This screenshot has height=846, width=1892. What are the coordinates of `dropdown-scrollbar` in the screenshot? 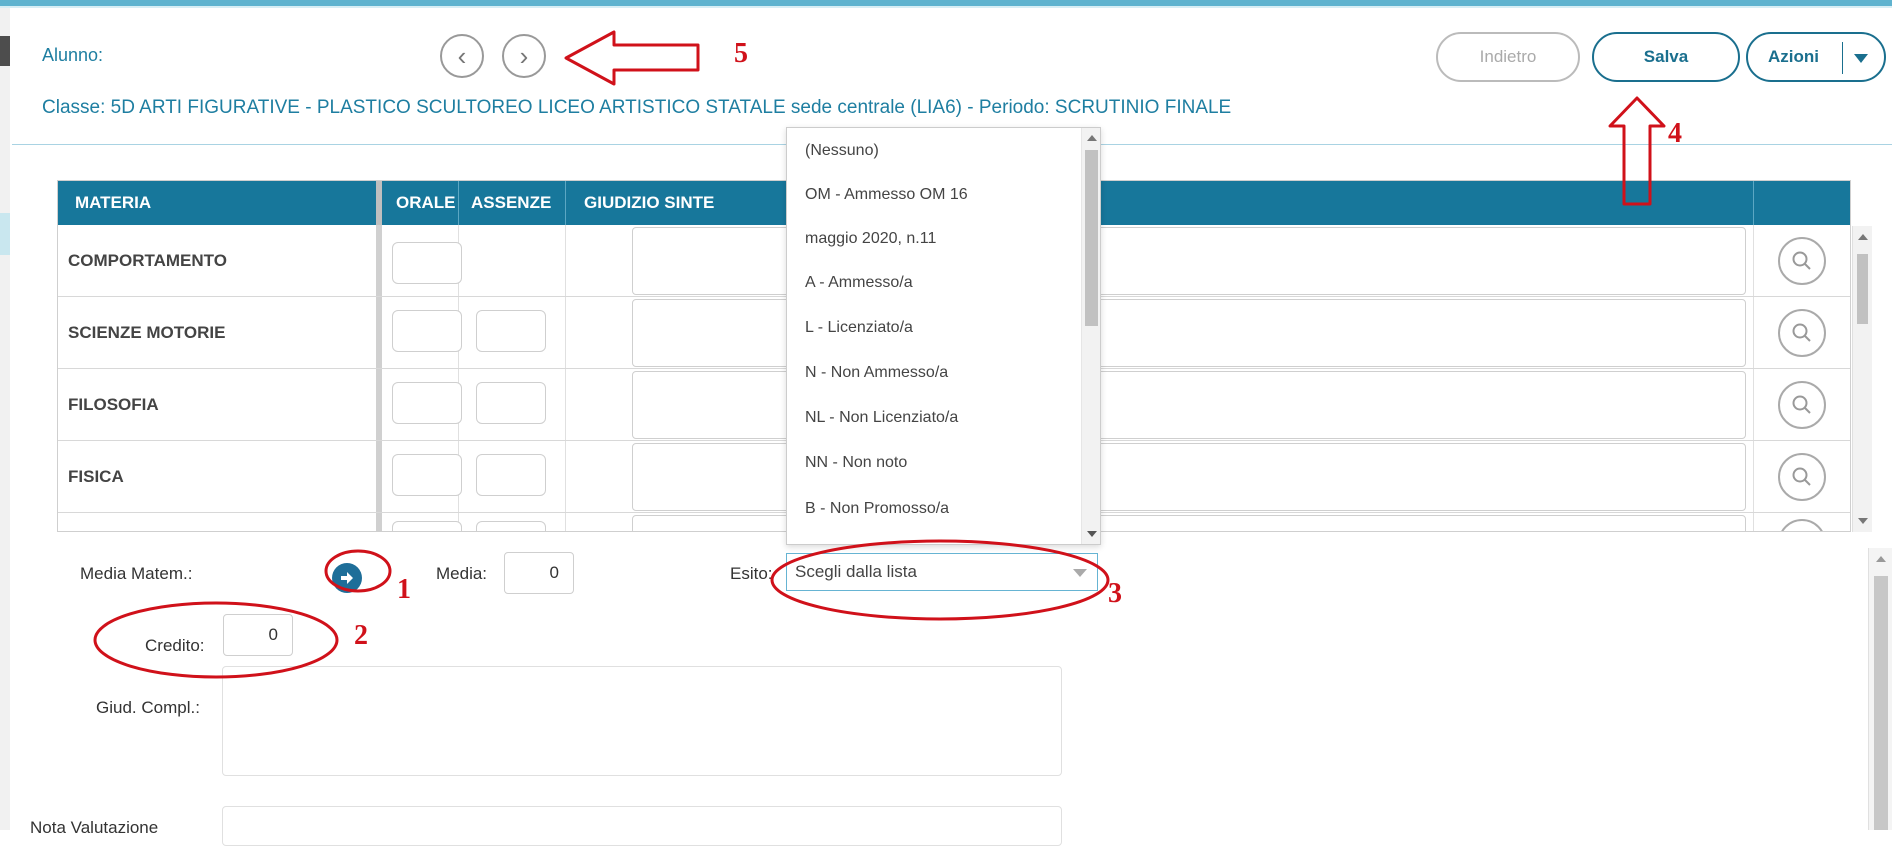 It's located at (1090, 336).